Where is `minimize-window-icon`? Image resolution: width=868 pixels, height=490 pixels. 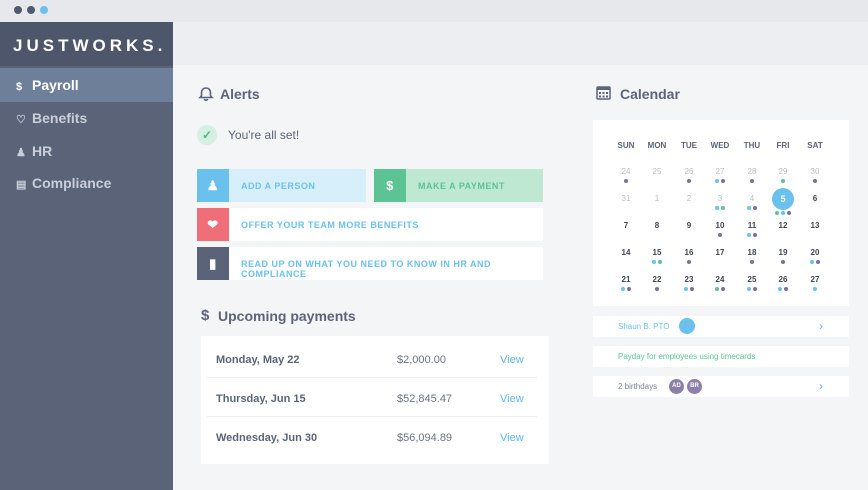
minimize-window-icon is located at coordinates (31, 10).